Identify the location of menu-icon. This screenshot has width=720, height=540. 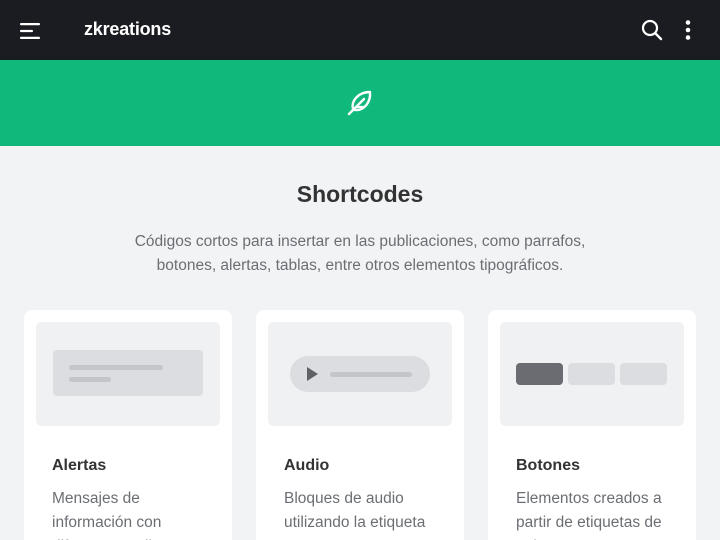
(30, 31).